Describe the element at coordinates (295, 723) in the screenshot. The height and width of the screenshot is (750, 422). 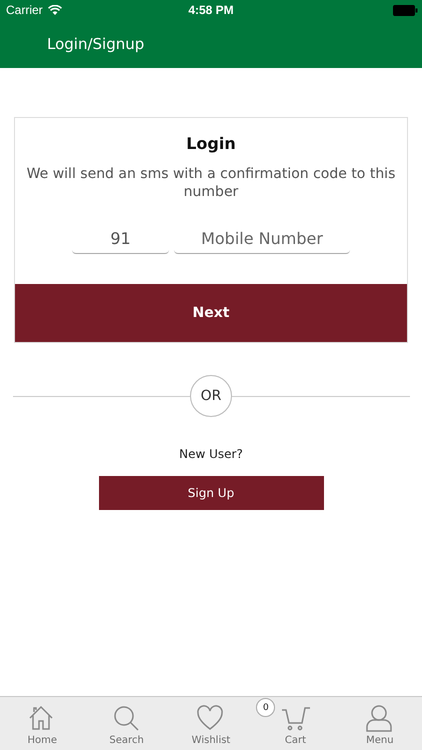
I see `tab-item: 0 Cart` at that location.